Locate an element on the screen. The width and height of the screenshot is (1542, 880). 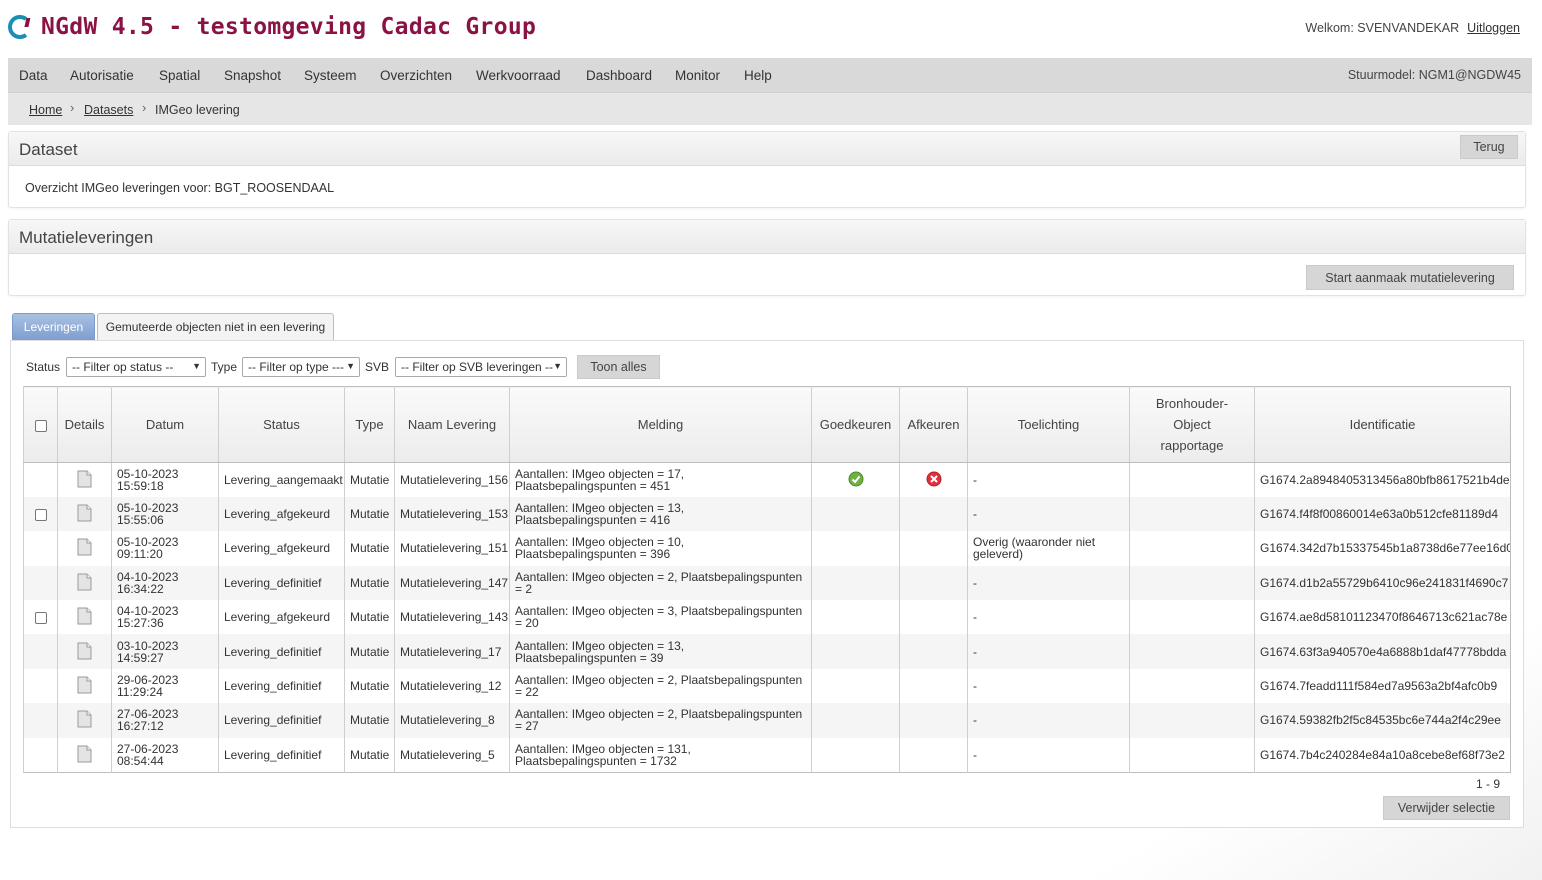
naam-cell: Mutatielevering_143 is located at coordinates (452, 617).